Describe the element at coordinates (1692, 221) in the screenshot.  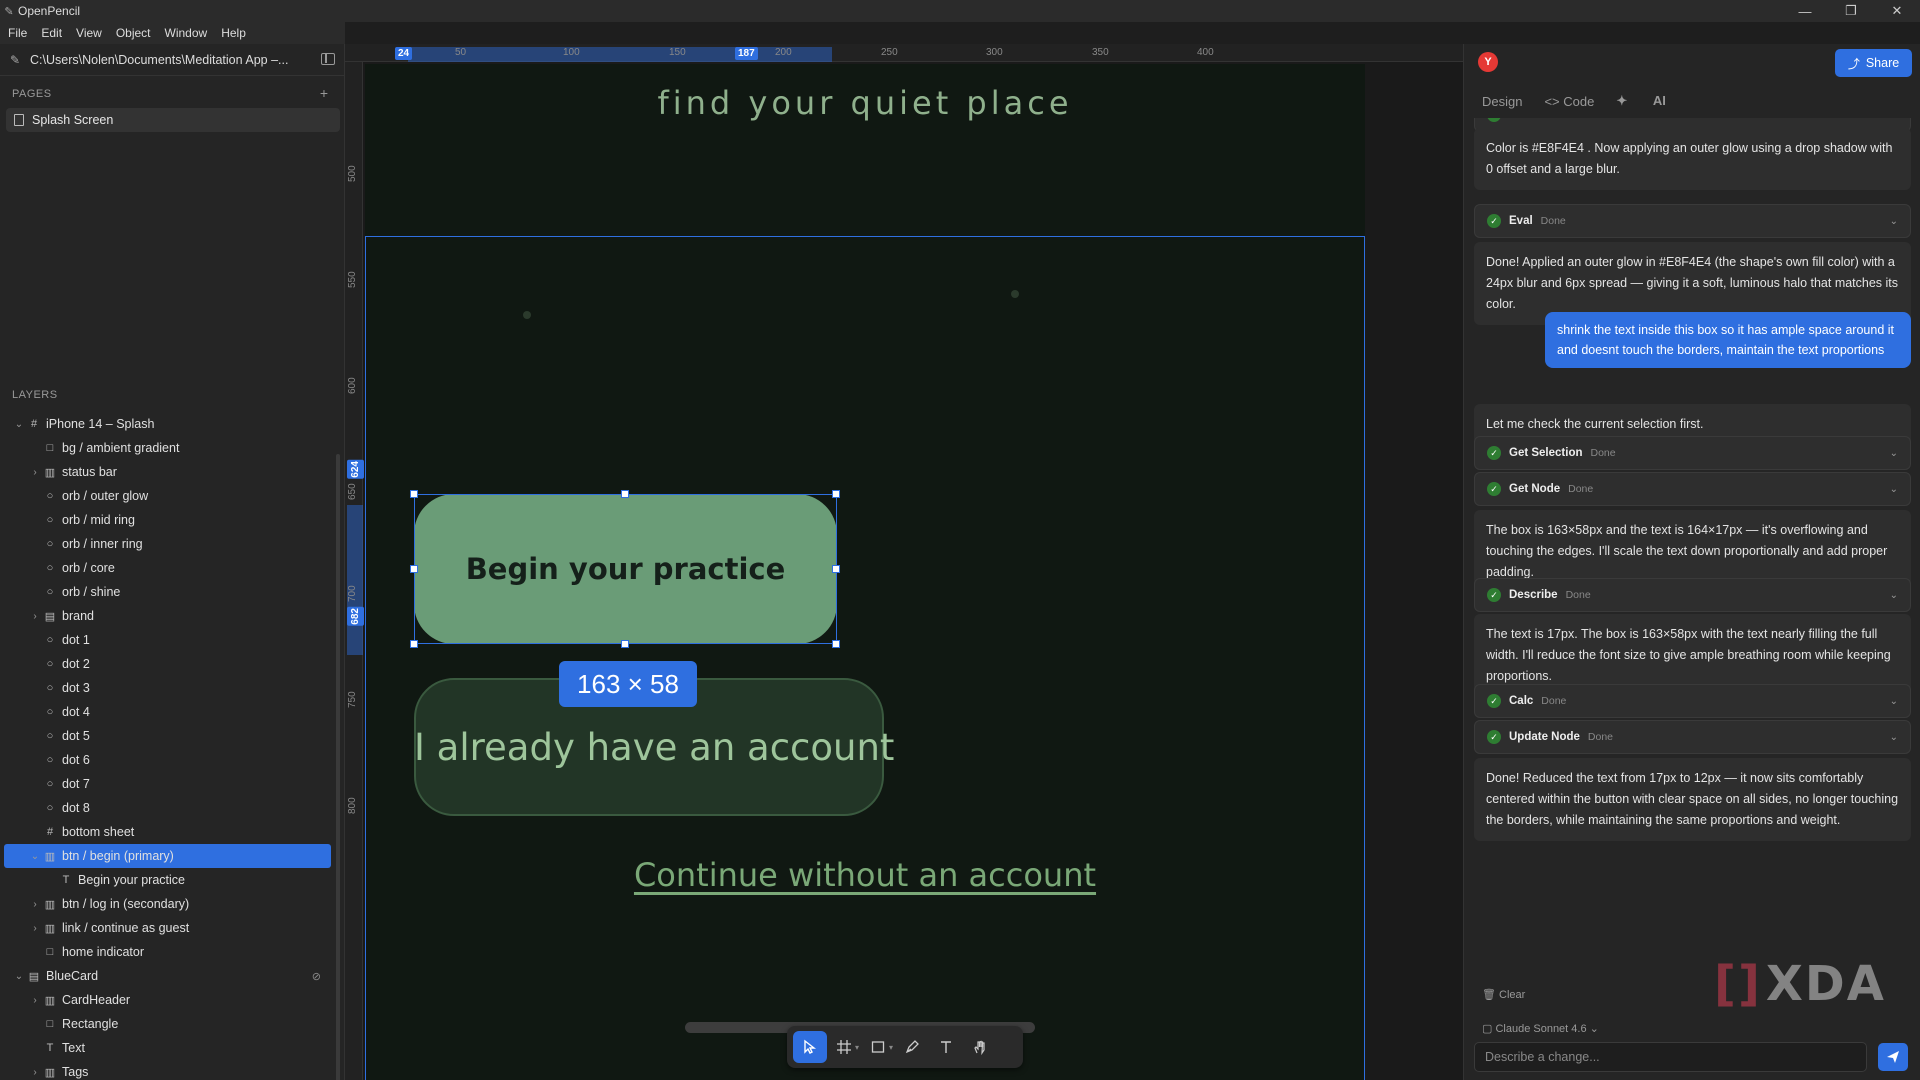
I see `tool-call-row: ✓ Eval Done ⌄` at that location.